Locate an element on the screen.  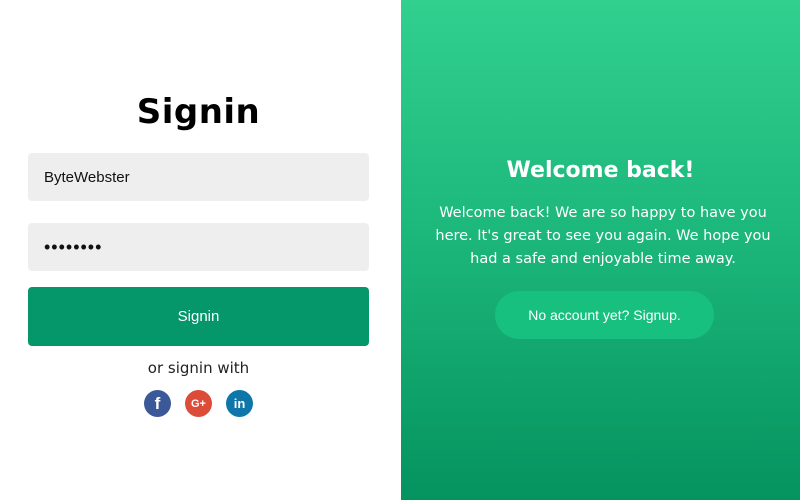
facebook-icon: f is located at coordinates (157, 403).